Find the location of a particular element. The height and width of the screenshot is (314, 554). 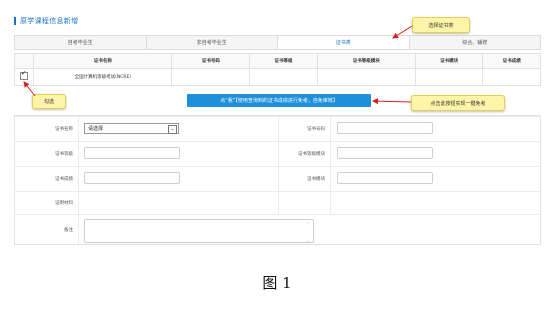

cert-name-select: 请选择 ⌄ is located at coordinates (131, 128).